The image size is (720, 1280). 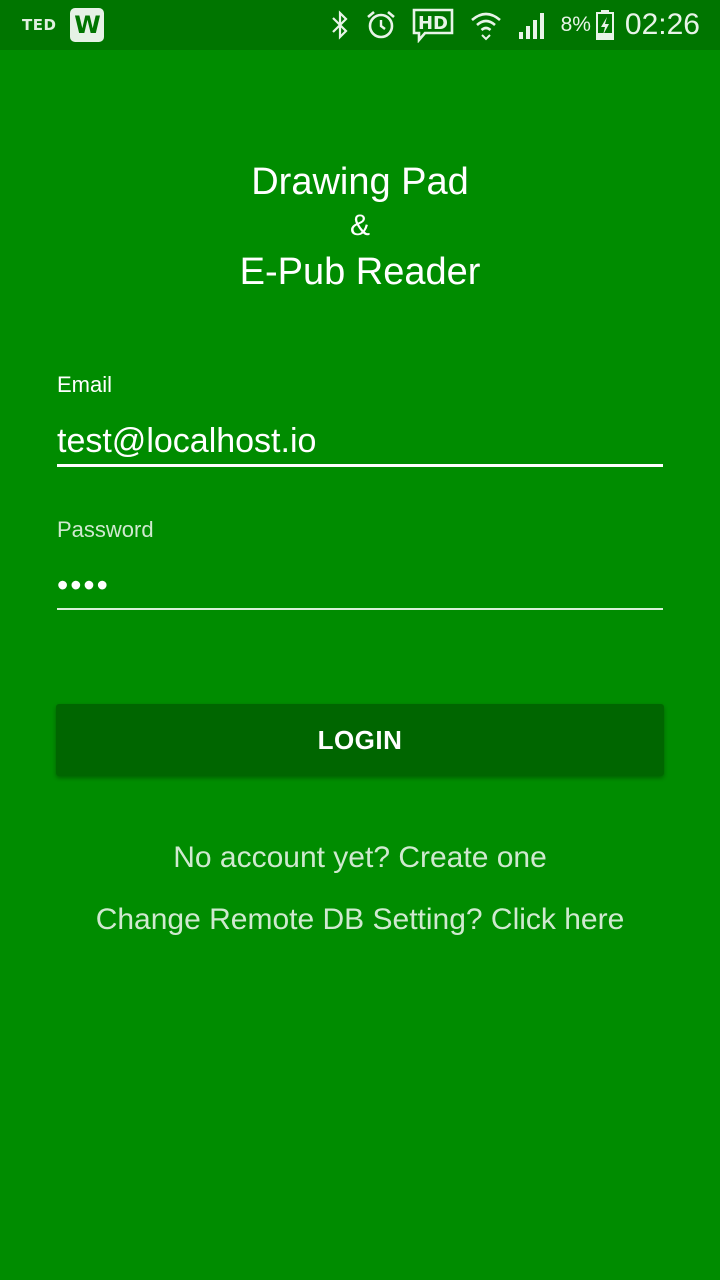 What do you see at coordinates (340, 25) in the screenshot?
I see `bluetooth-icon` at bounding box center [340, 25].